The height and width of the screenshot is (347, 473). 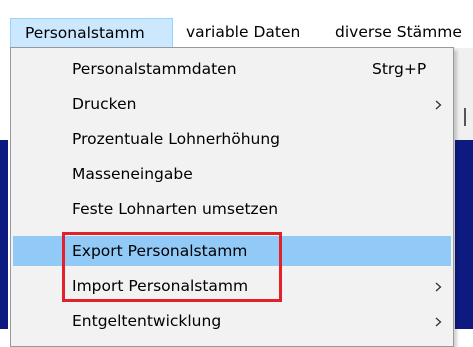 I want to click on menubar-item-label: variable Daten, so click(x=243, y=32).